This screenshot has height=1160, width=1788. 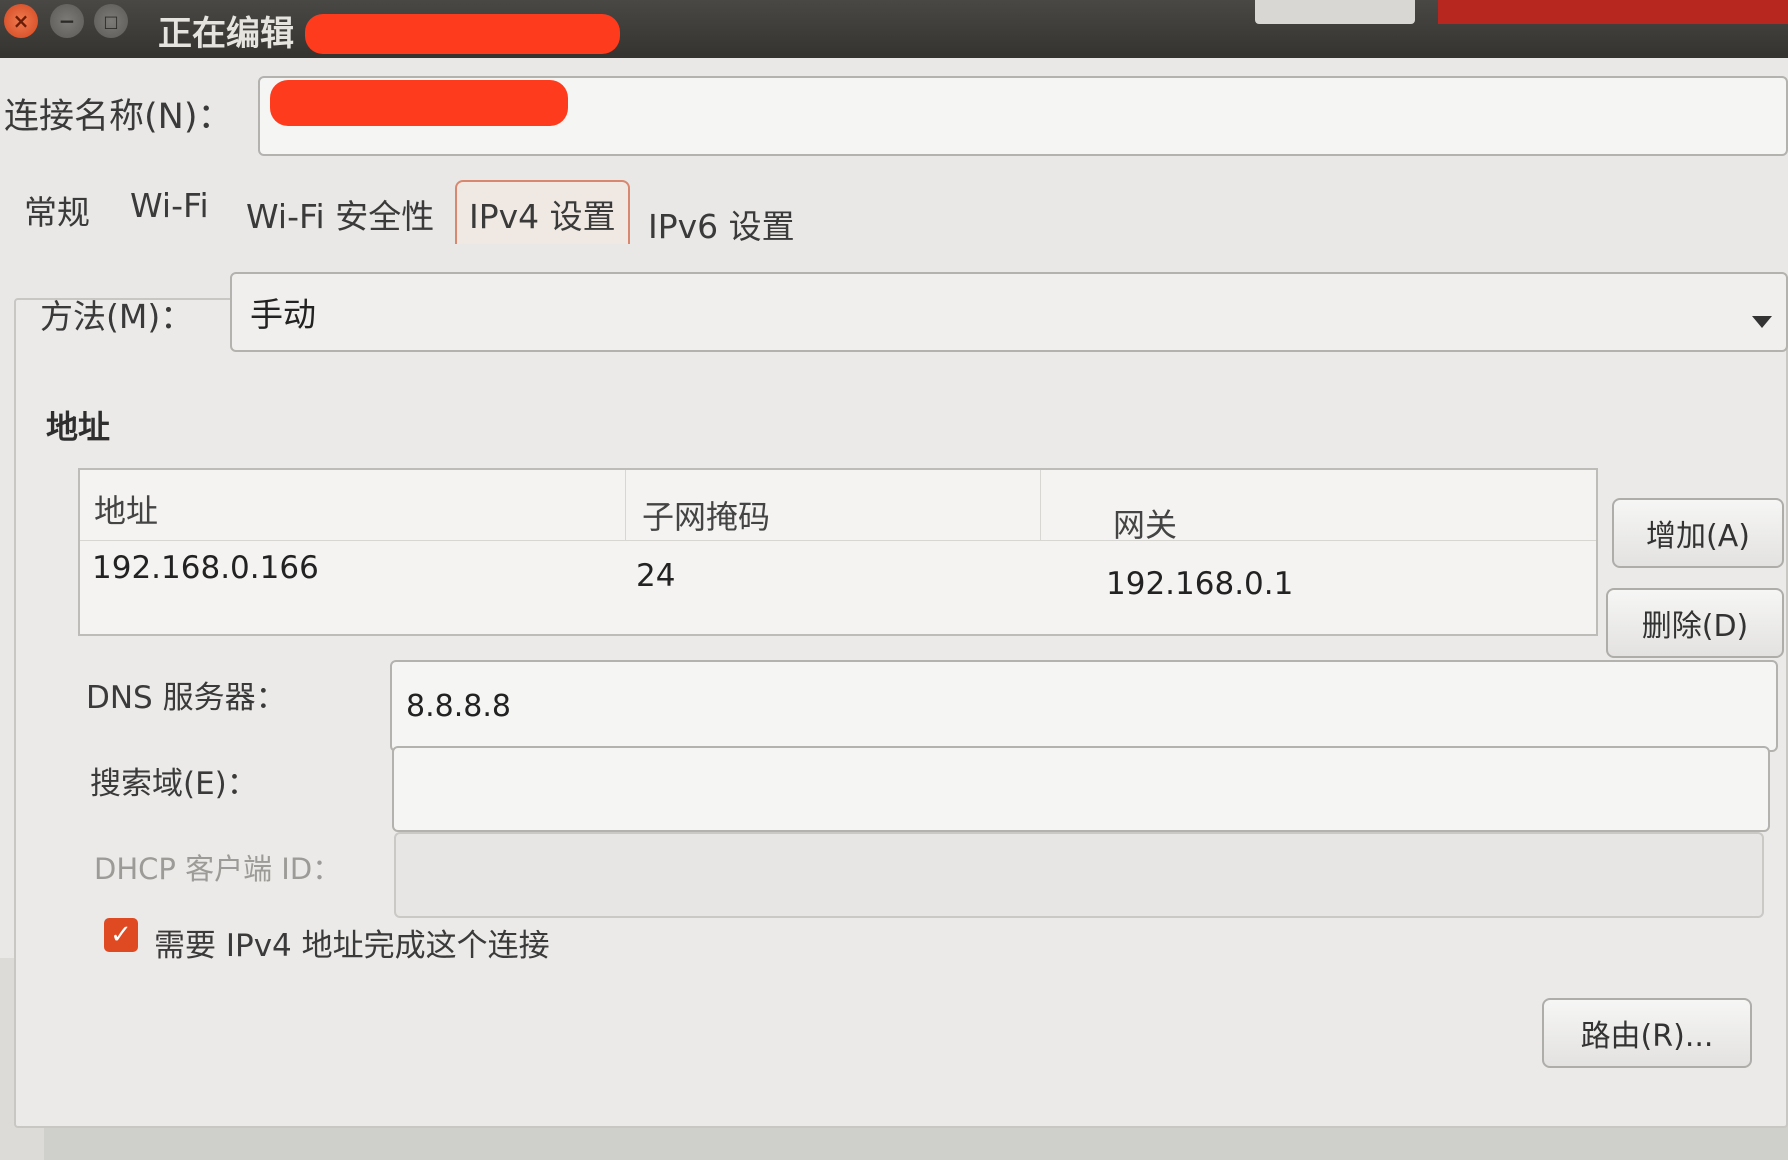 What do you see at coordinates (1079, 875) in the screenshot?
I see `dhcp-client-id-input` at bounding box center [1079, 875].